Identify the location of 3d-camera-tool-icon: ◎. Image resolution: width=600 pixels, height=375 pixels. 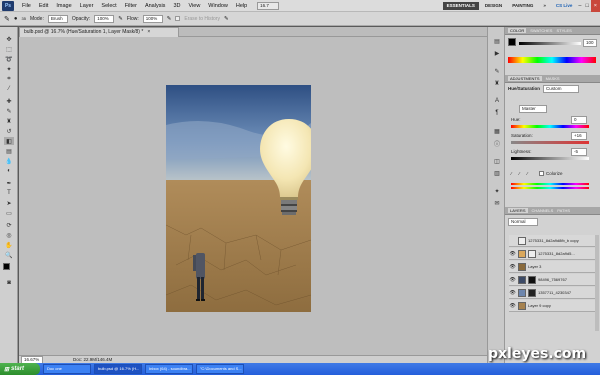
(9, 235).